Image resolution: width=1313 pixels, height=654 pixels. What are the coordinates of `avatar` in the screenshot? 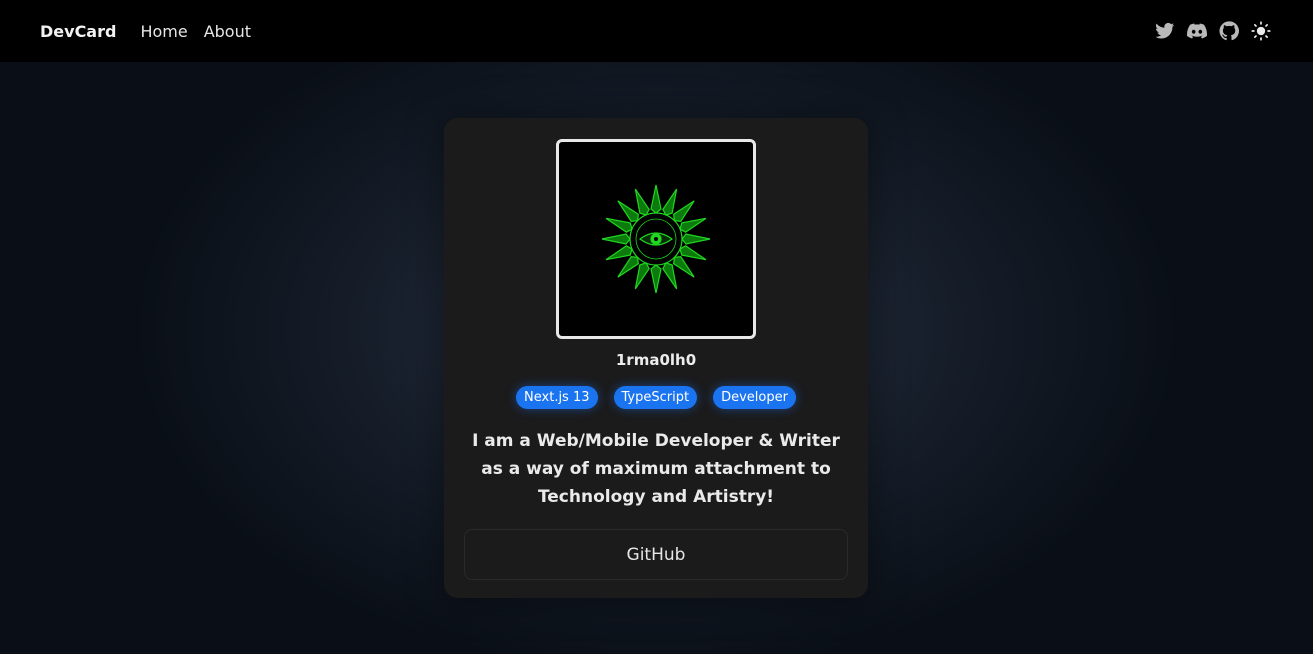 It's located at (656, 239).